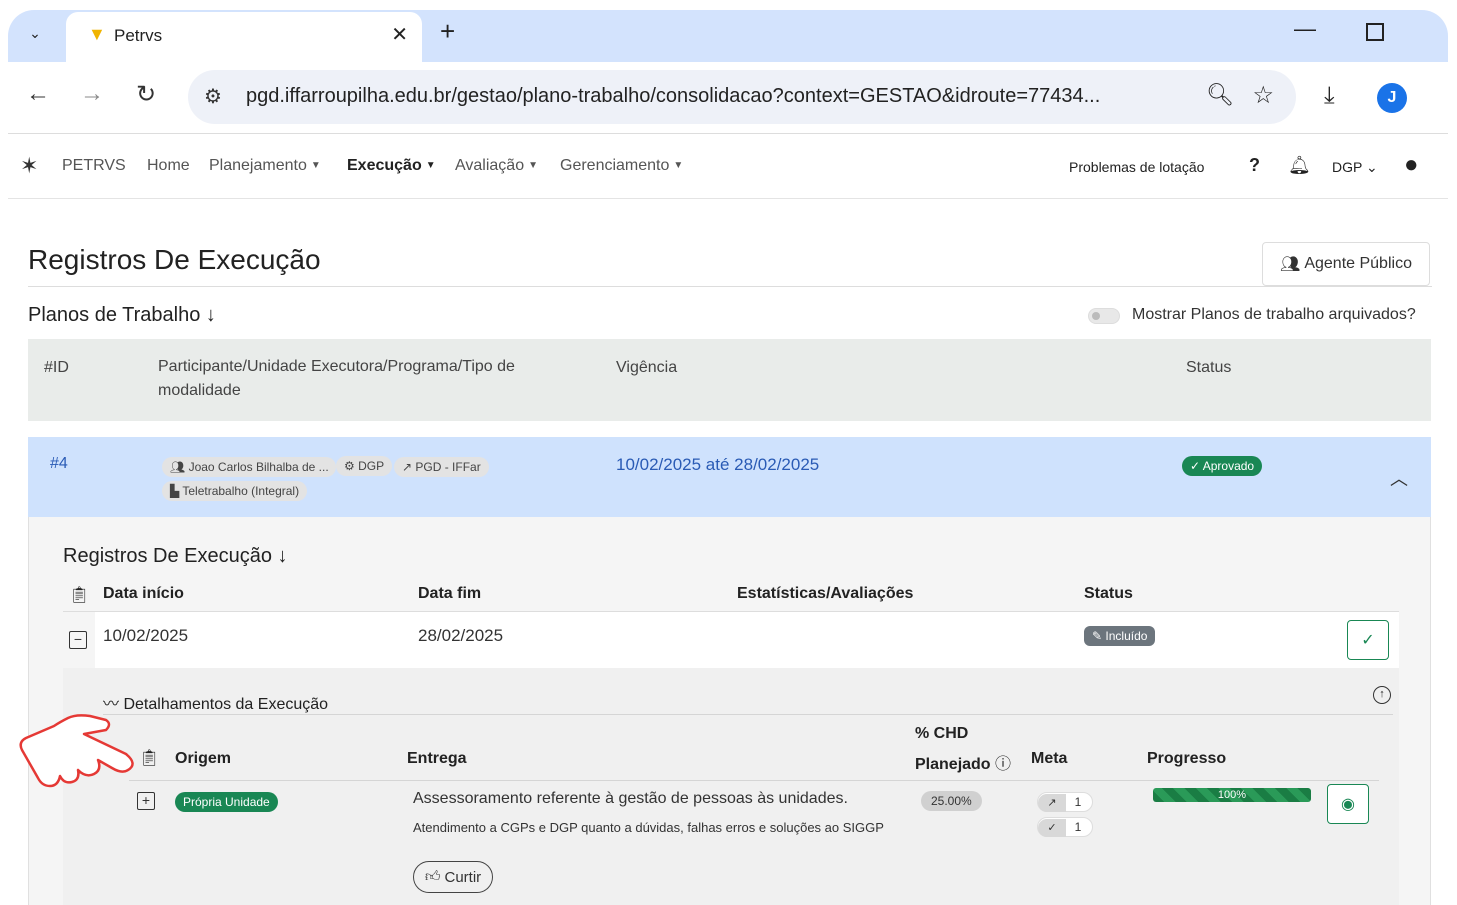 This screenshot has height=905, width=1457. What do you see at coordinates (1049, 759) in the screenshot?
I see `col-meta: Meta` at bounding box center [1049, 759].